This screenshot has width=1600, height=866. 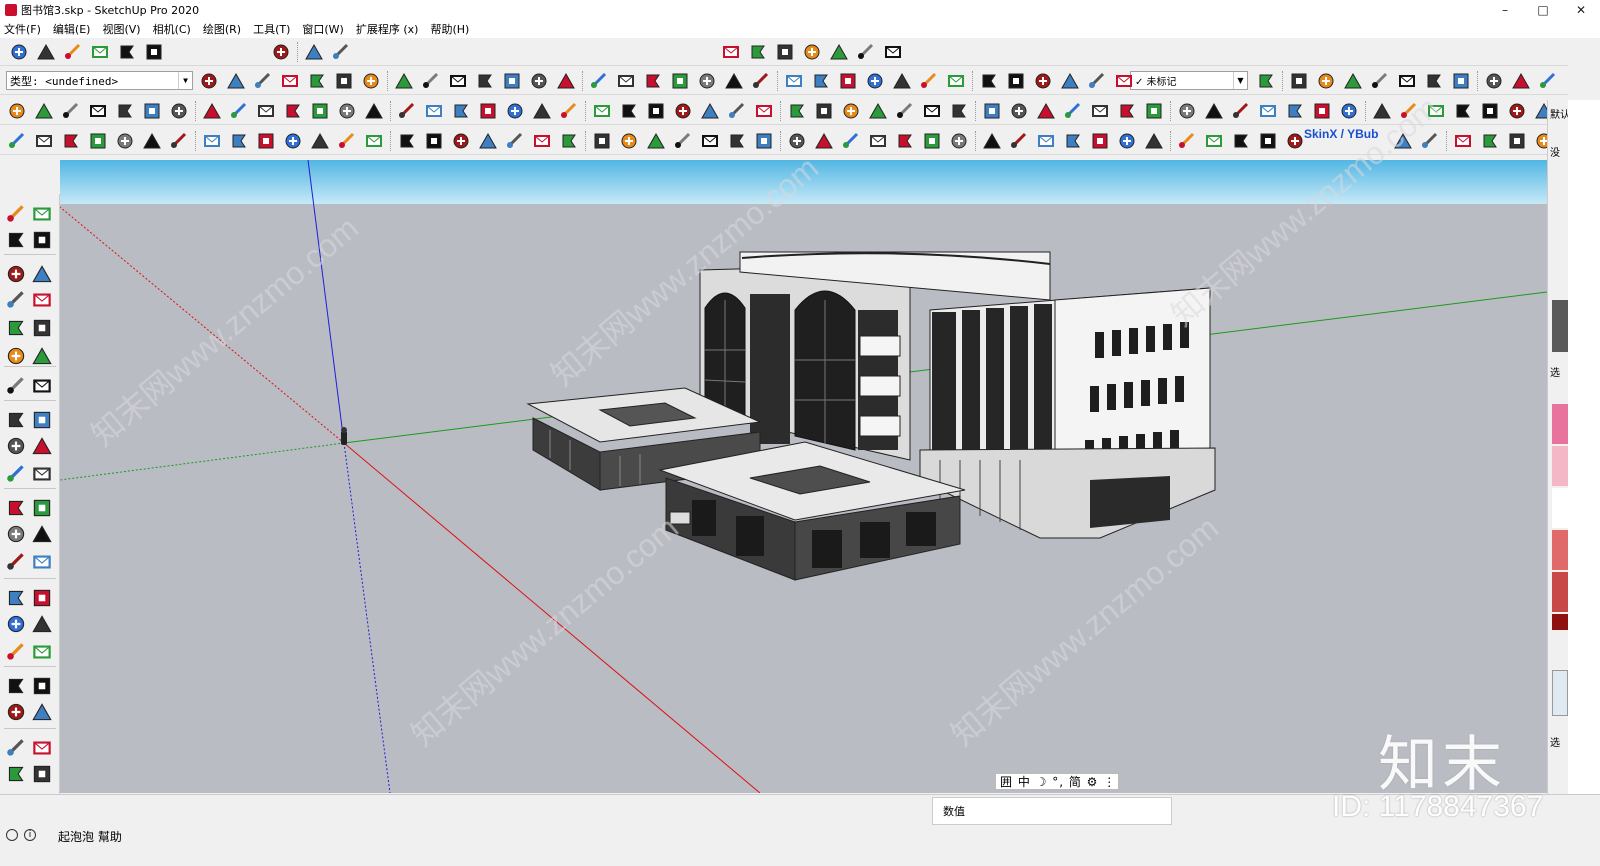 I want to click on color-swatch-red, so click(x=1560, y=592).